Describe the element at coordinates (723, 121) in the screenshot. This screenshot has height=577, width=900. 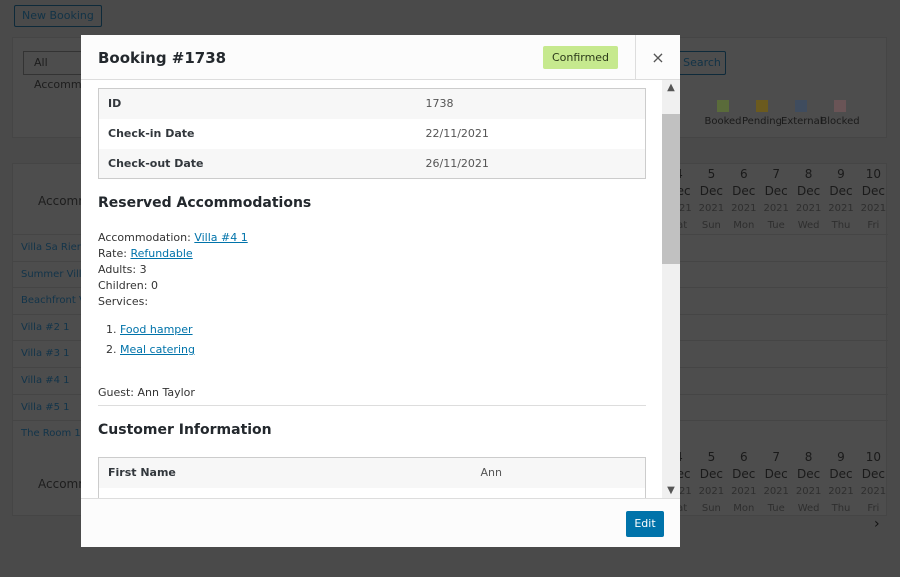
I see `legend-label: Booked` at that location.